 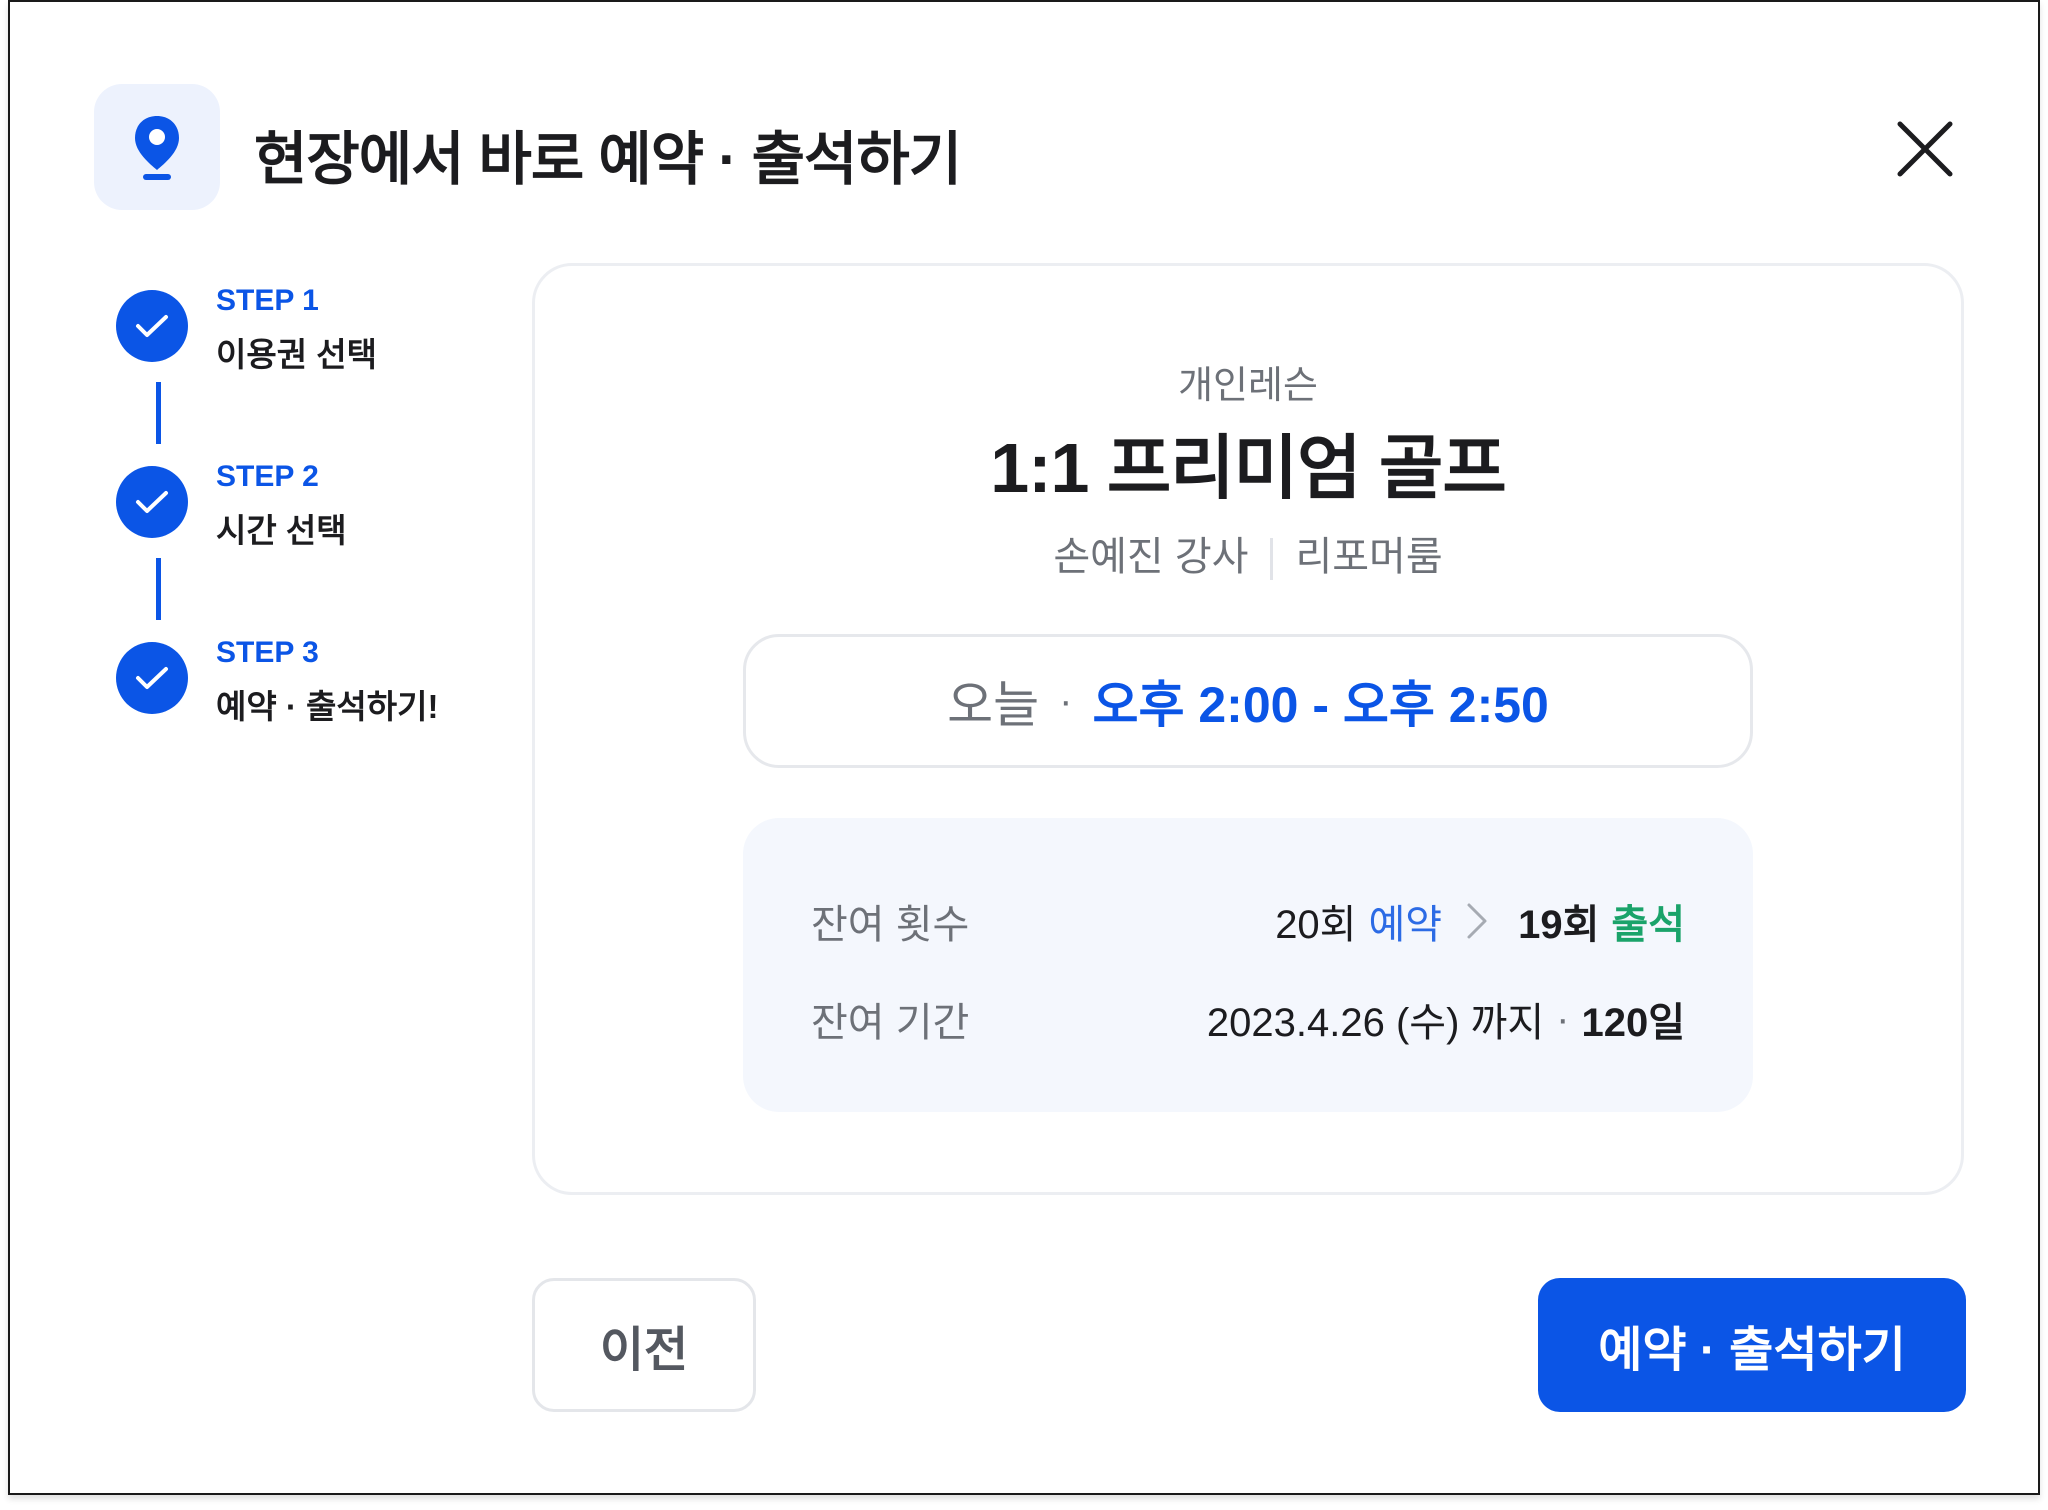 What do you see at coordinates (1633, 1023) in the screenshot?
I see `period-days: 120일` at bounding box center [1633, 1023].